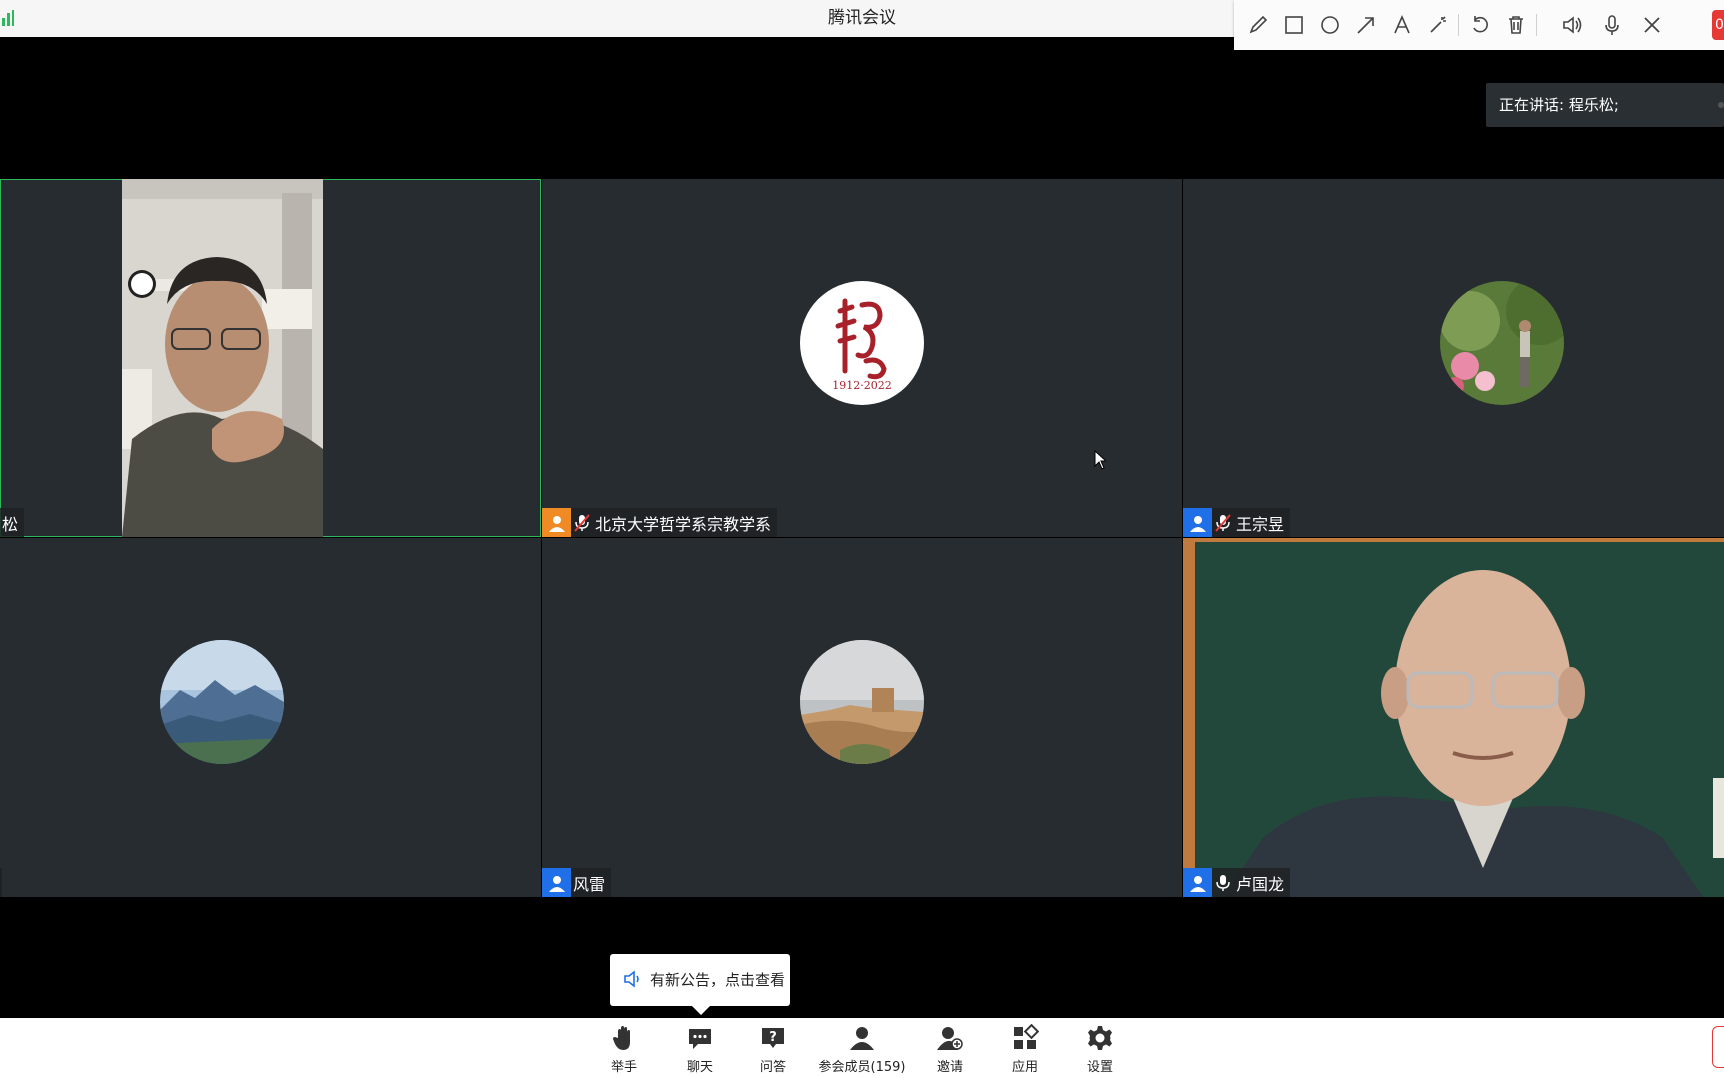 The height and width of the screenshot is (1078, 1724). I want to click on video-tile: 松, so click(270, 358).